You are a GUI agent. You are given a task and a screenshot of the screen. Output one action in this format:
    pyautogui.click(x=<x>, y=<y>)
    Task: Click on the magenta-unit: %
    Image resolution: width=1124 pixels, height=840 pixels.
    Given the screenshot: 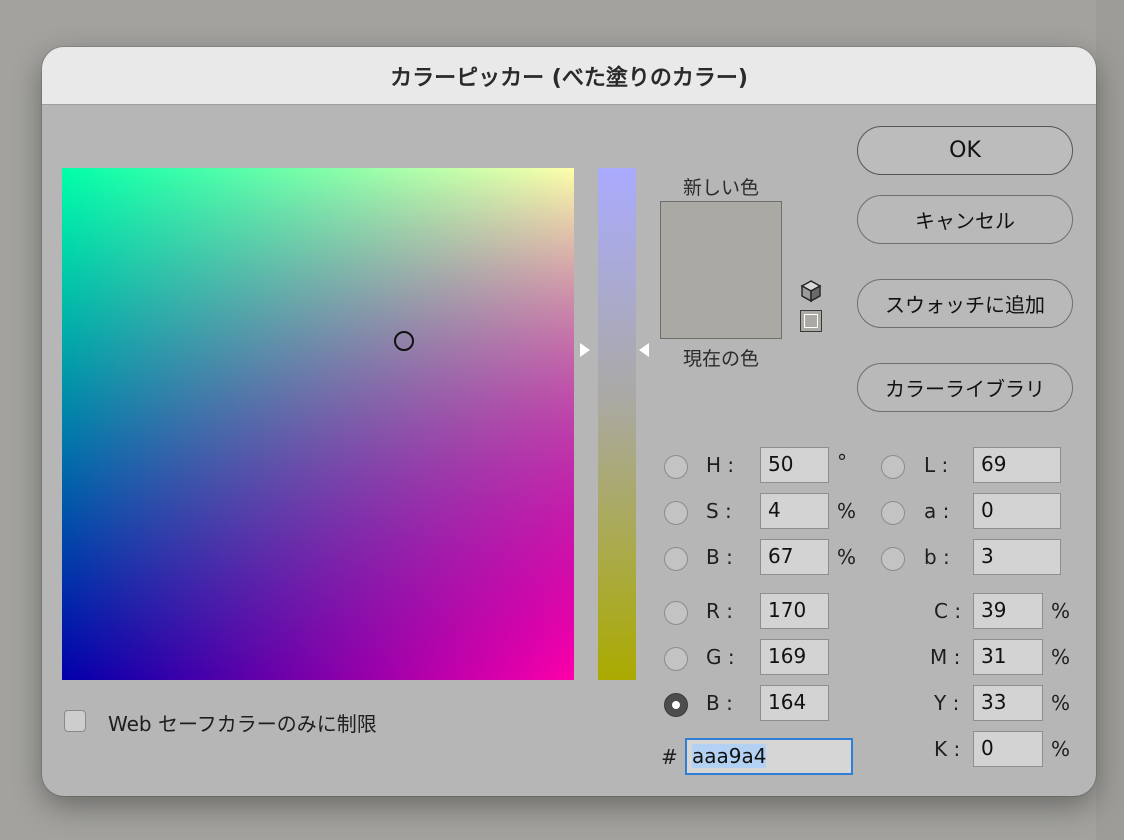 What is the action you would take?
    pyautogui.click(x=1061, y=657)
    